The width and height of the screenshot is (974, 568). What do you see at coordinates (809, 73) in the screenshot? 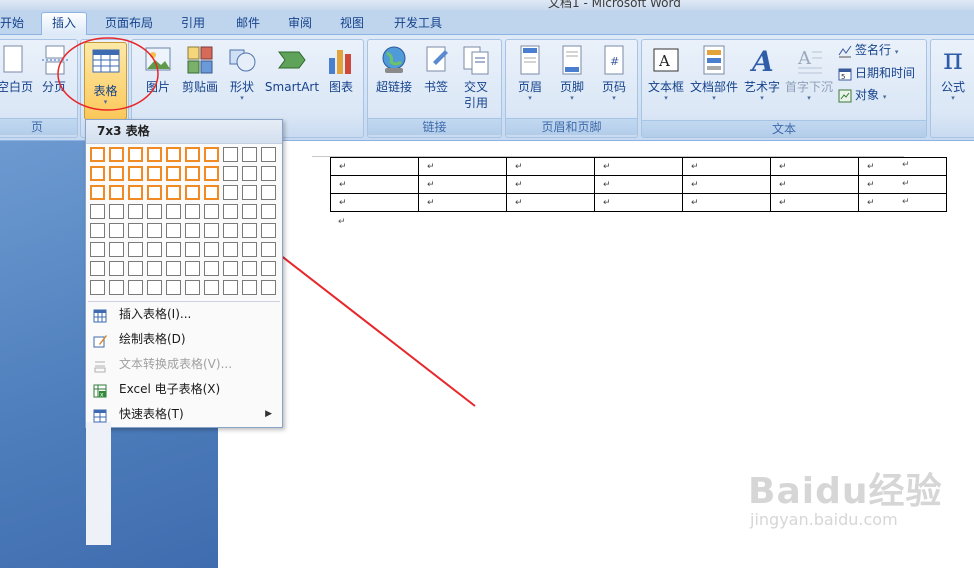
I see `drop-cap-button: A 首字下沉 ▾` at bounding box center [809, 73].